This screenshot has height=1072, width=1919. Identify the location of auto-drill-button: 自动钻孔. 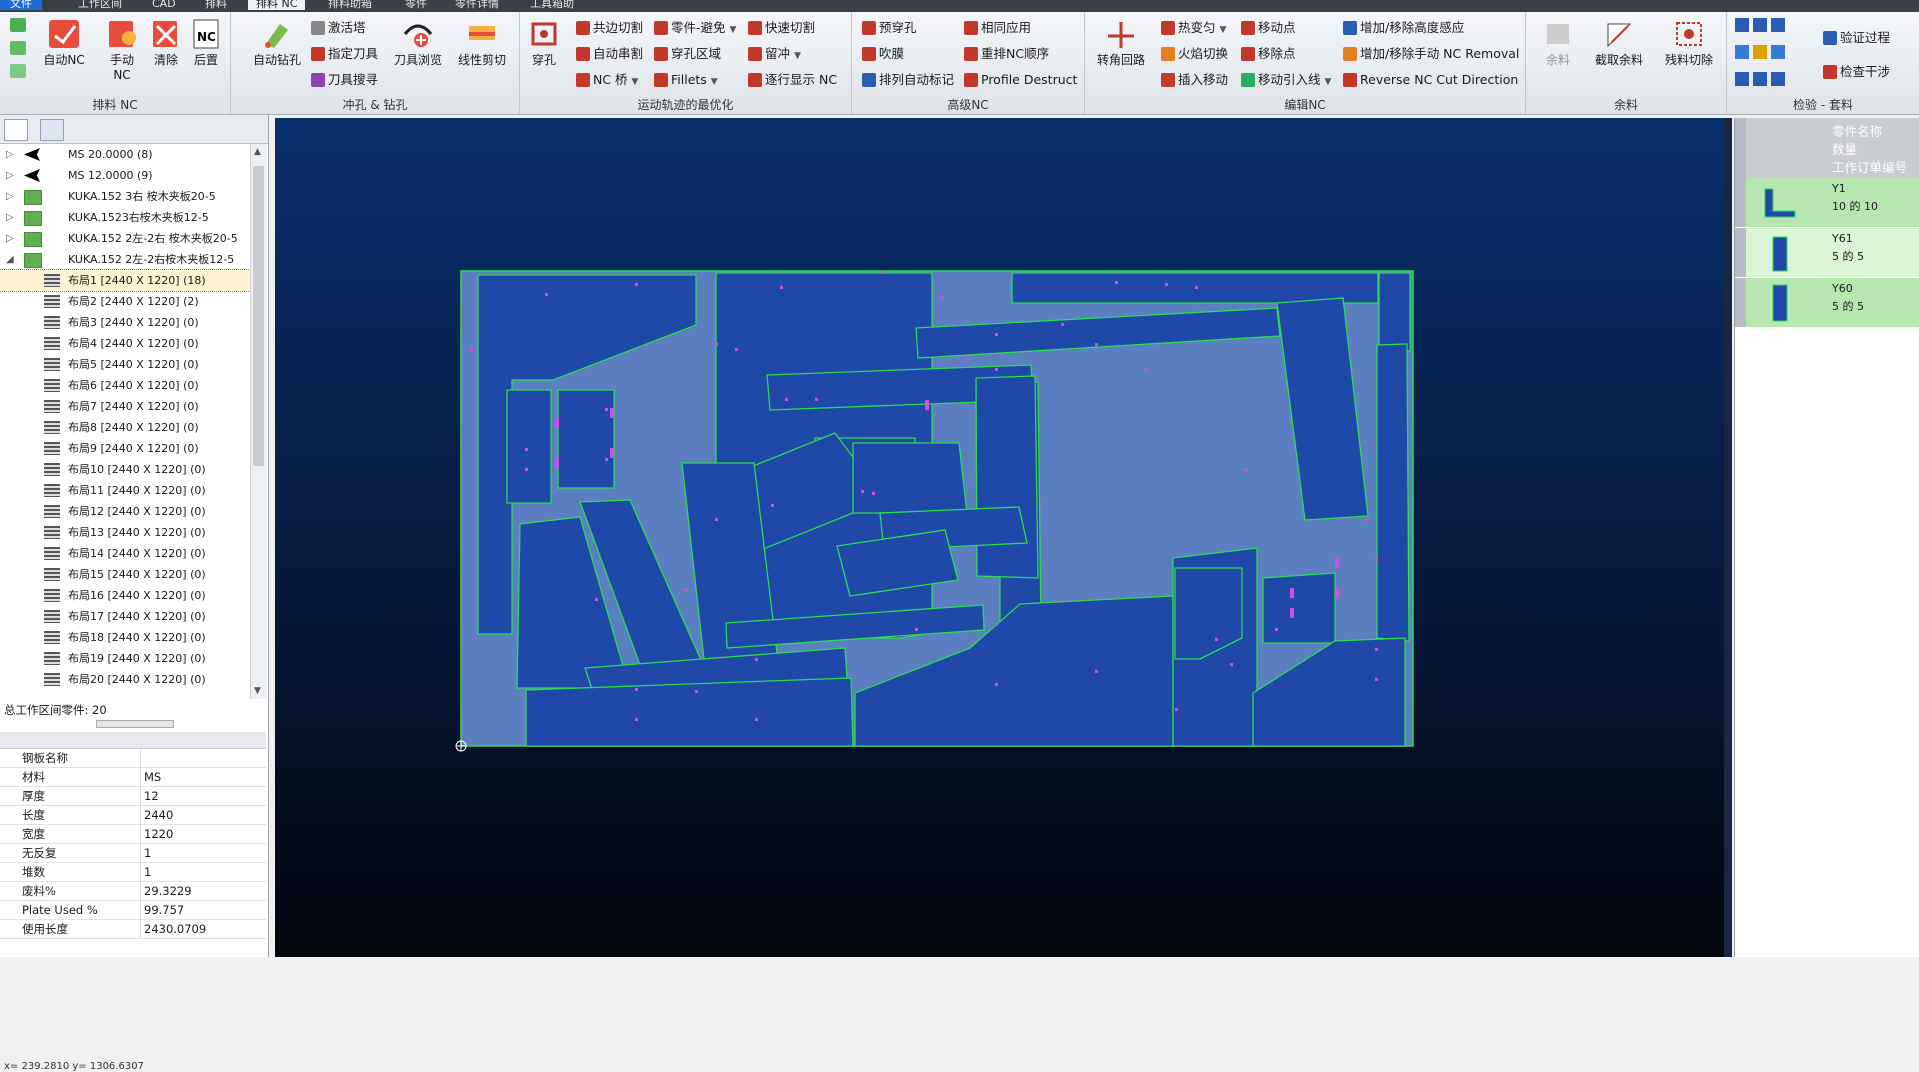
(277, 43).